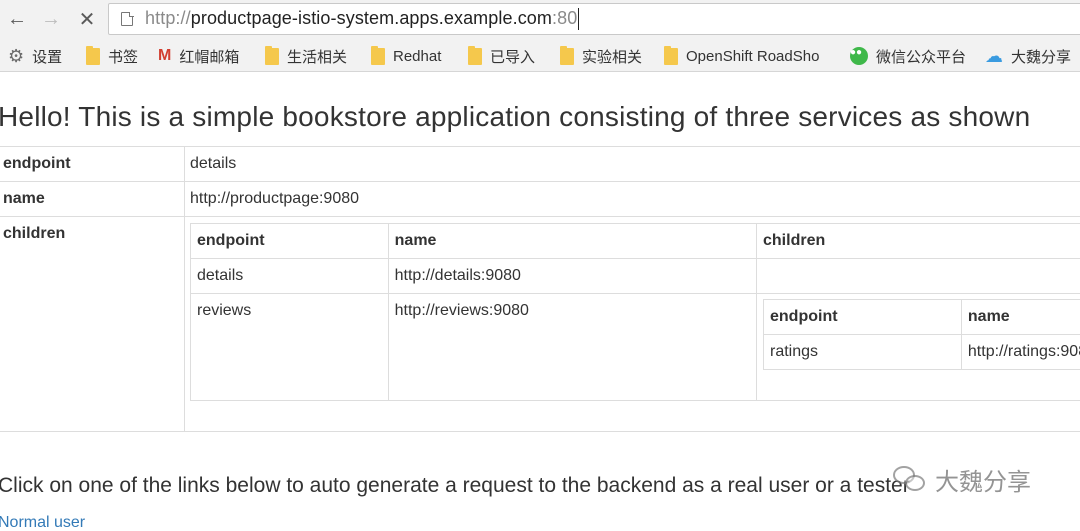  I want to click on bookmark-bookmarks: 书签, so click(112, 55).